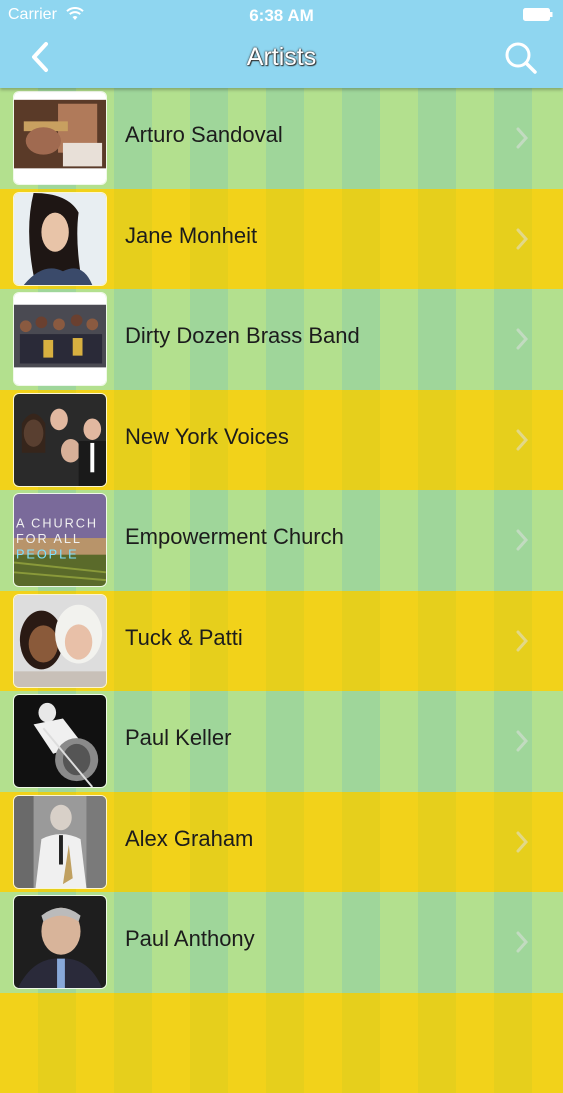 The width and height of the screenshot is (563, 1093). I want to click on artist-name: Empowerment Church, so click(234, 537).